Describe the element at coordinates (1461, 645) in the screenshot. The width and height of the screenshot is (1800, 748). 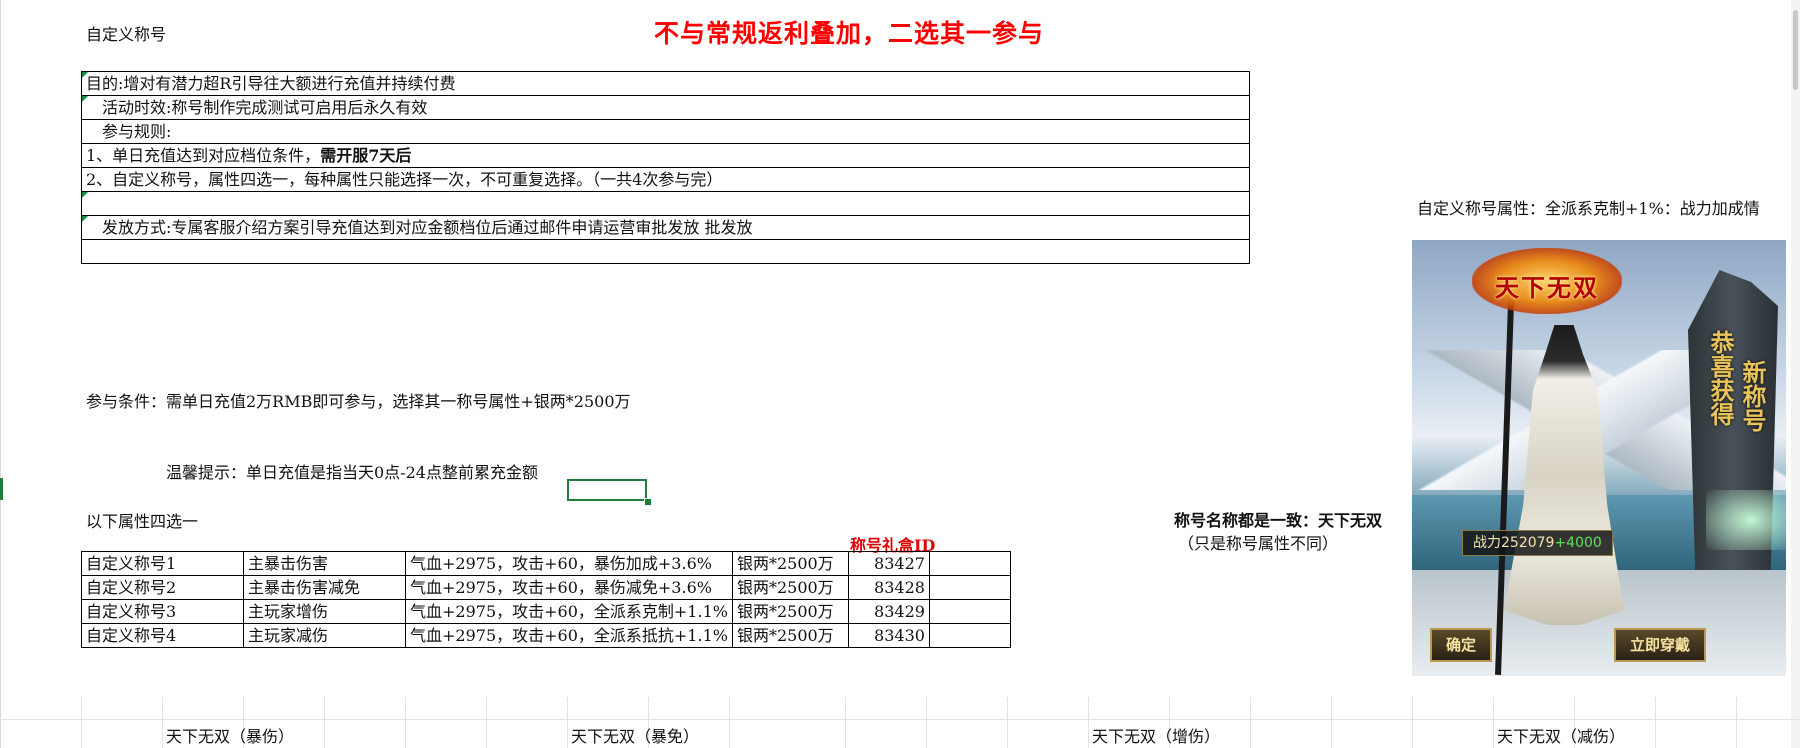
I see `confirm-button: 确定` at that location.